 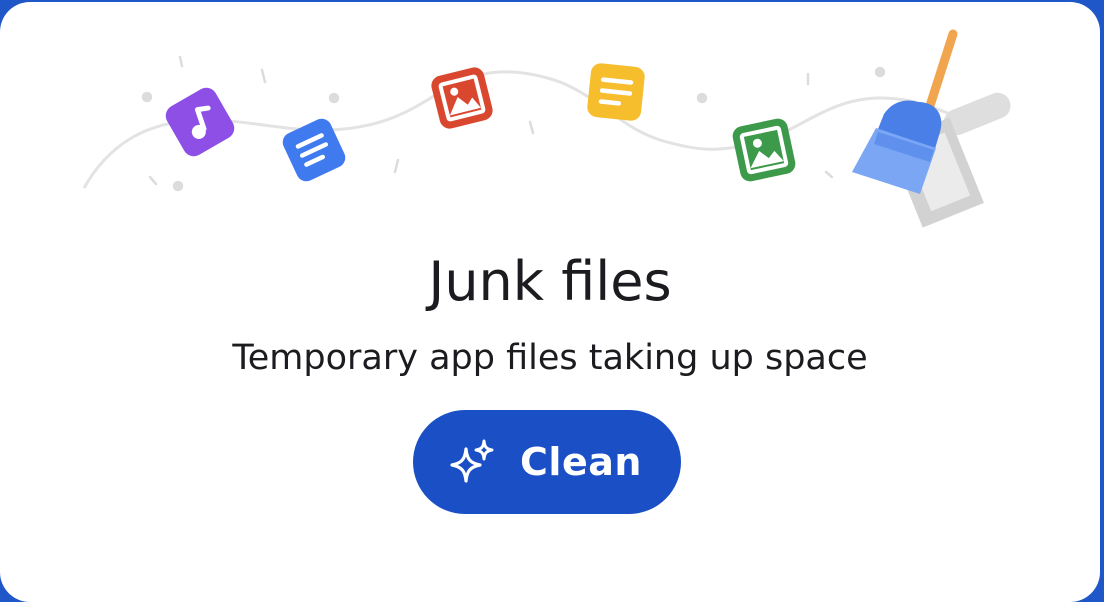 I want to click on doc-file-icon, so click(x=314, y=150).